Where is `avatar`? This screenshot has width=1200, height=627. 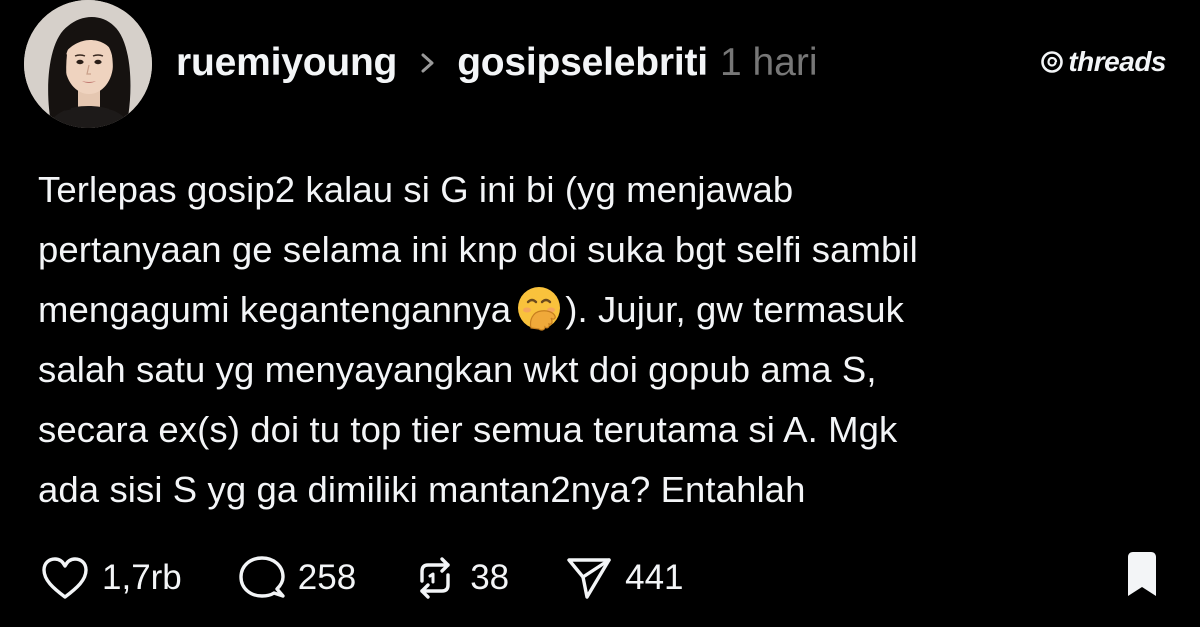 avatar is located at coordinates (88, 64).